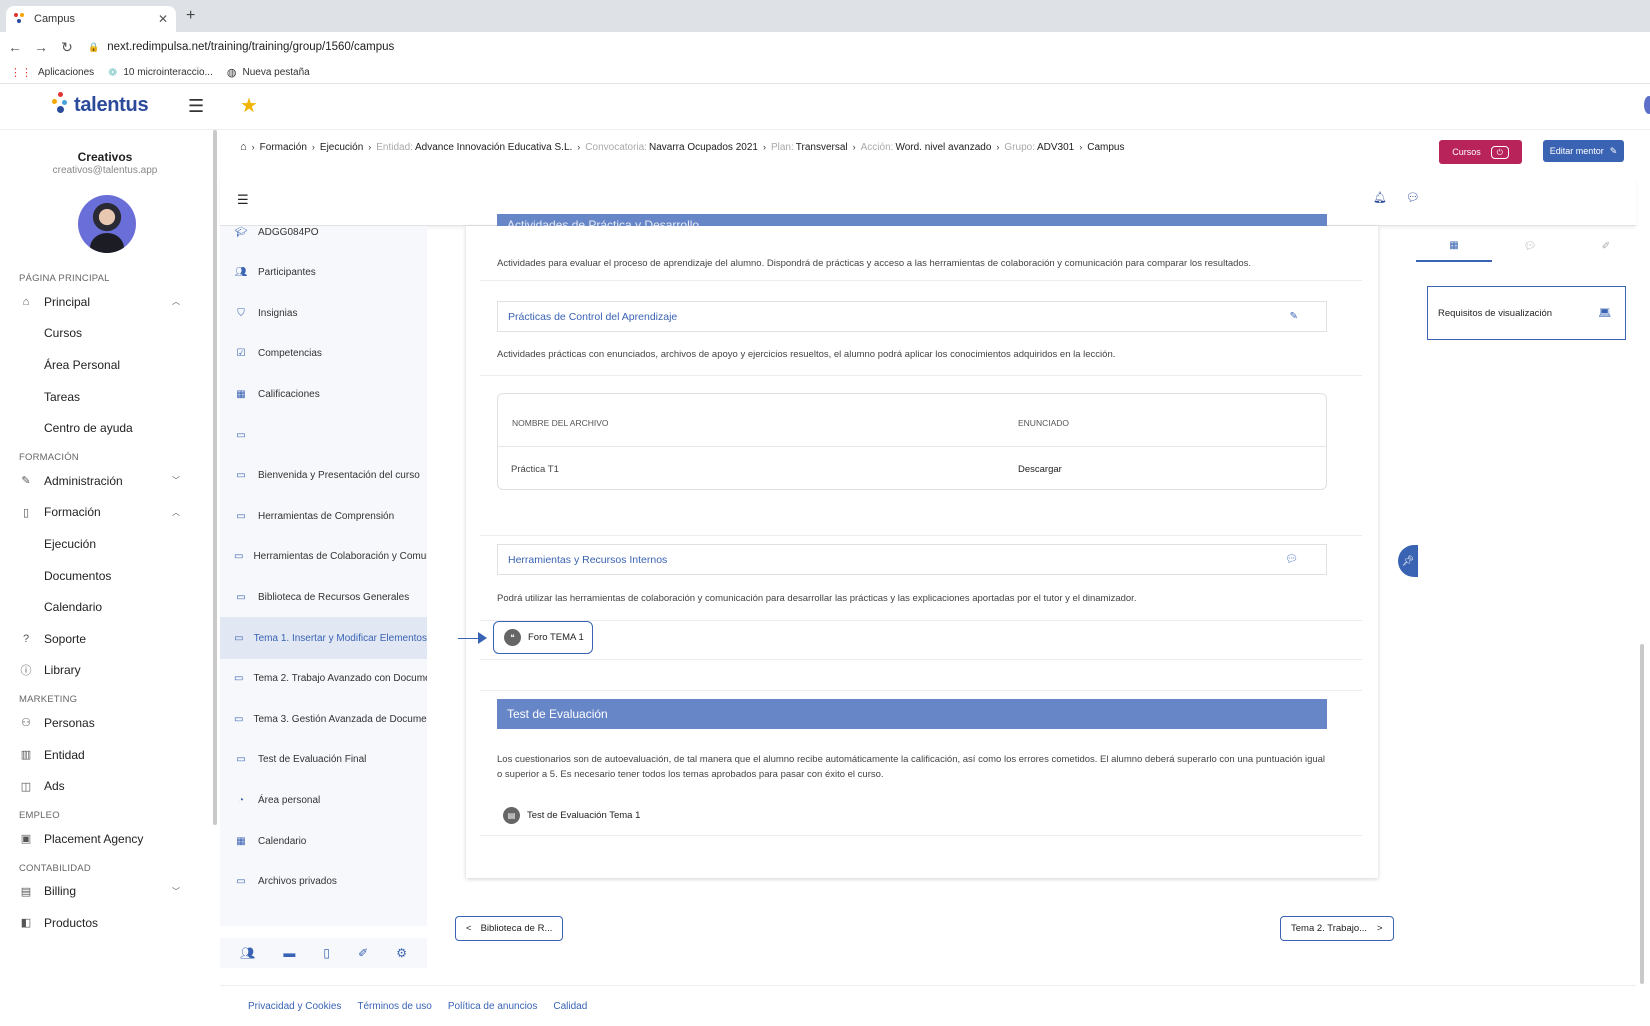  I want to click on course-index-item: ▭ Test de Evaluación Final, so click(323, 760).